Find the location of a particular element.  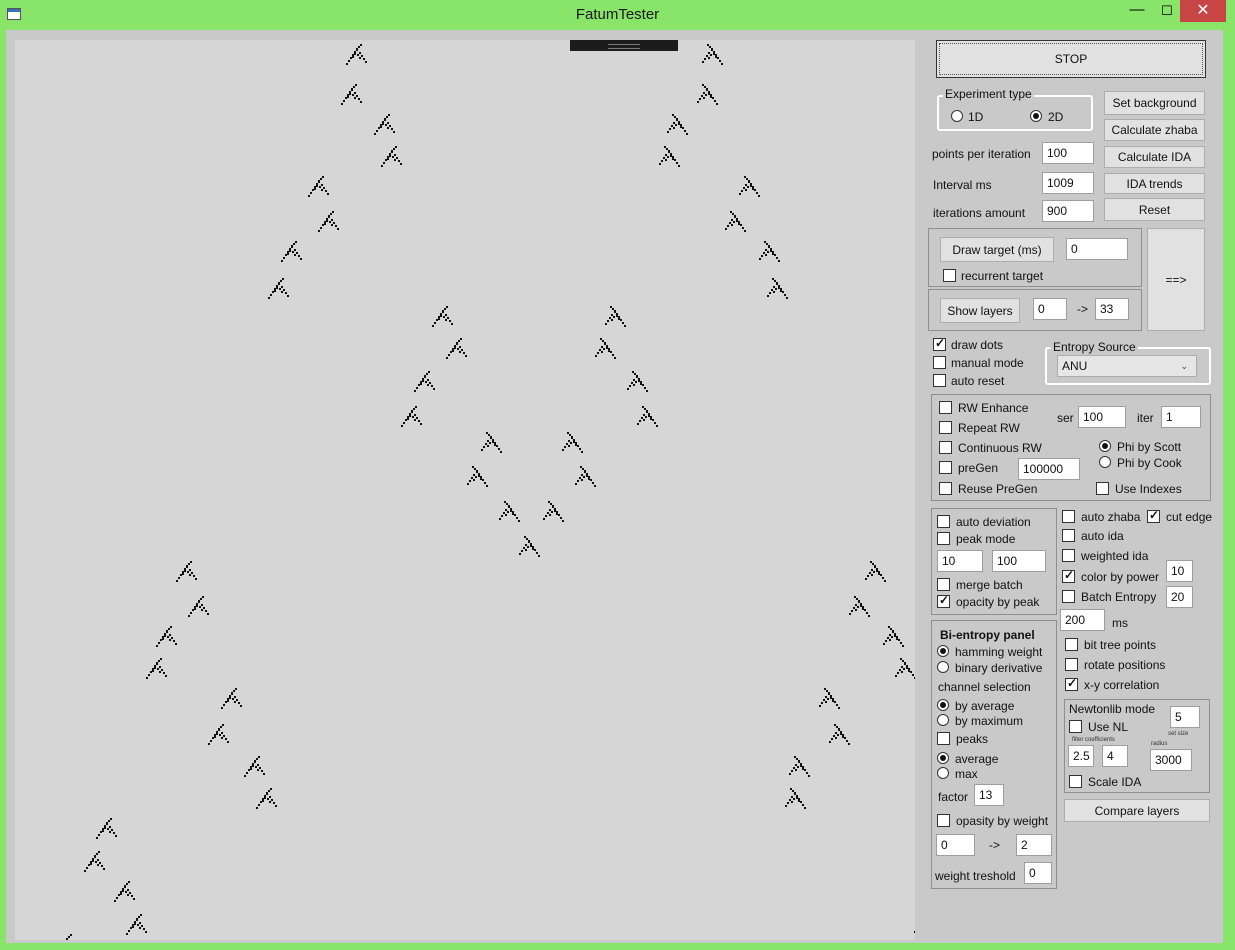

show-layers-button: Show layers is located at coordinates (980, 310).